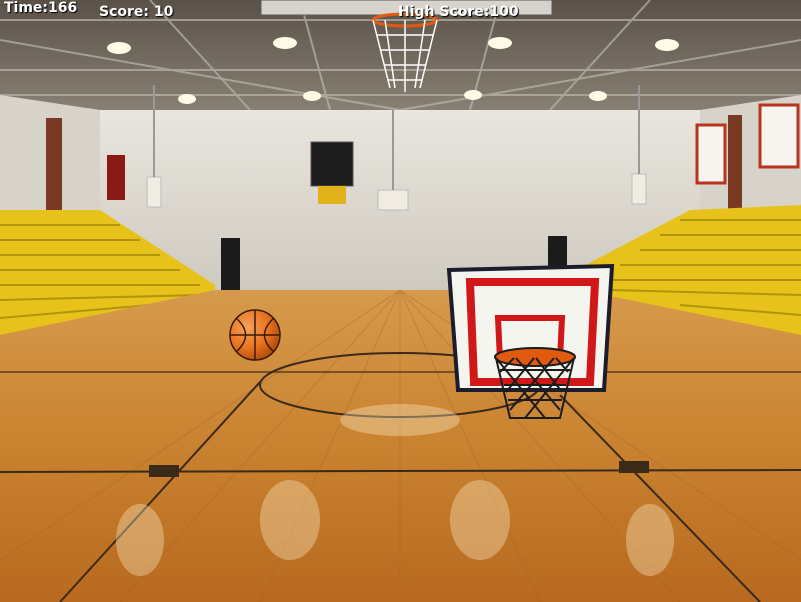 The image size is (801, 602). I want to click on score-value: 10, so click(163, 12).